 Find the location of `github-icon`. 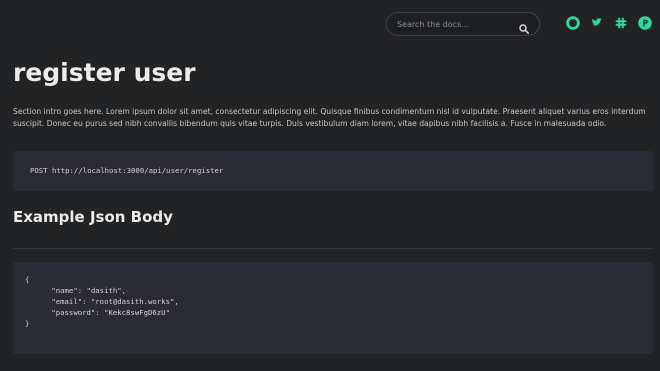

github-icon is located at coordinates (573, 23).